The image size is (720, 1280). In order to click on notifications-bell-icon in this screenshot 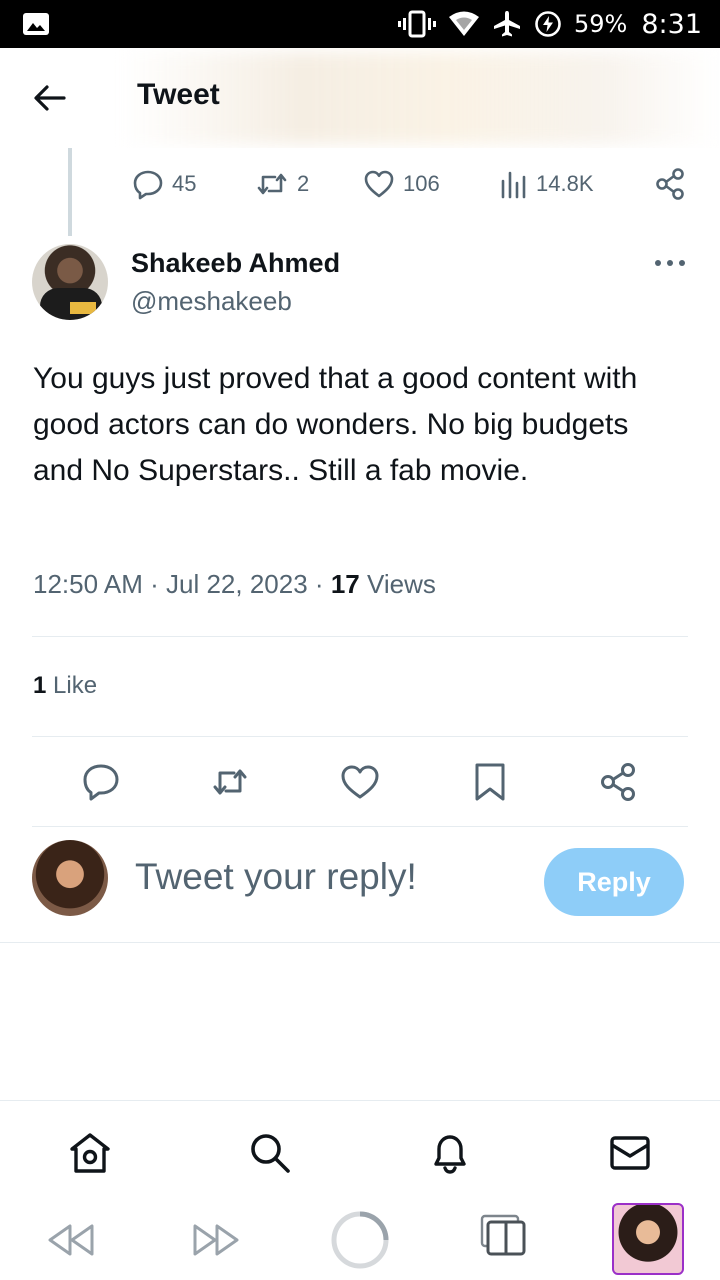, I will do `click(450, 1153)`.